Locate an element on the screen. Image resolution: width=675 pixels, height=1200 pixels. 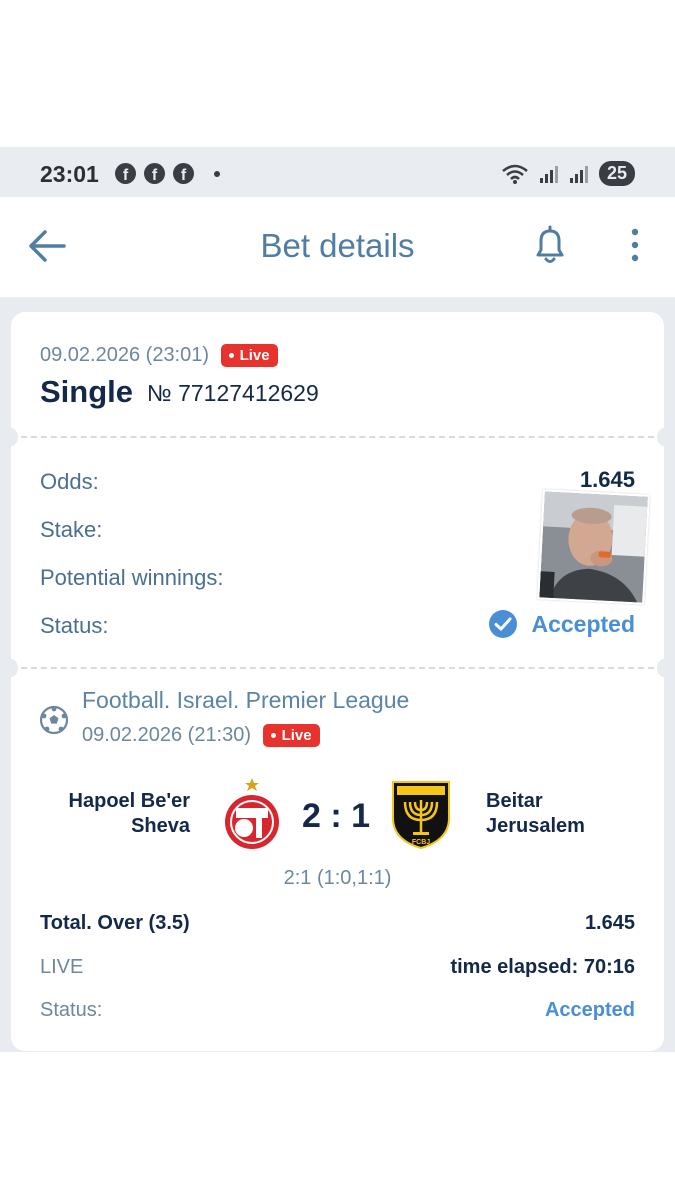
status-time: 23:01 is located at coordinates (69, 174).